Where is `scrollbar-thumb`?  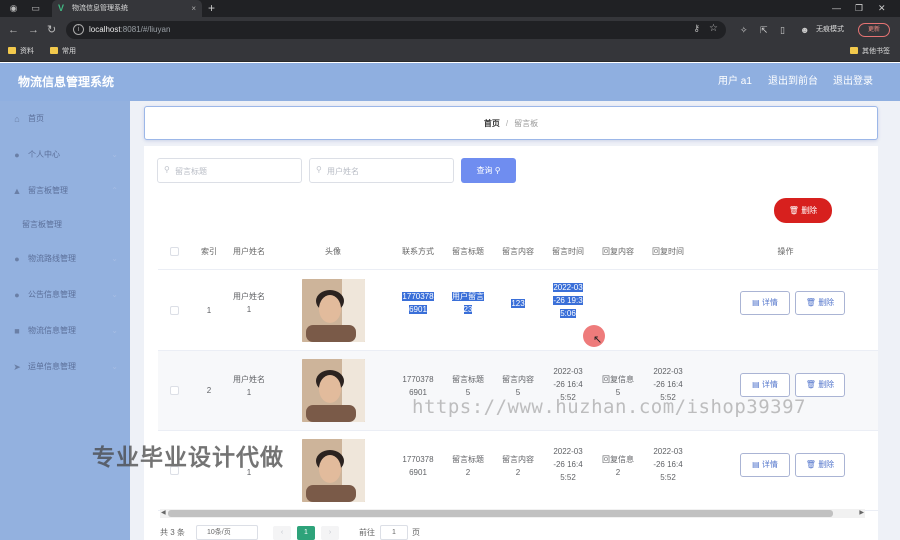 scrollbar-thumb is located at coordinates (500, 513).